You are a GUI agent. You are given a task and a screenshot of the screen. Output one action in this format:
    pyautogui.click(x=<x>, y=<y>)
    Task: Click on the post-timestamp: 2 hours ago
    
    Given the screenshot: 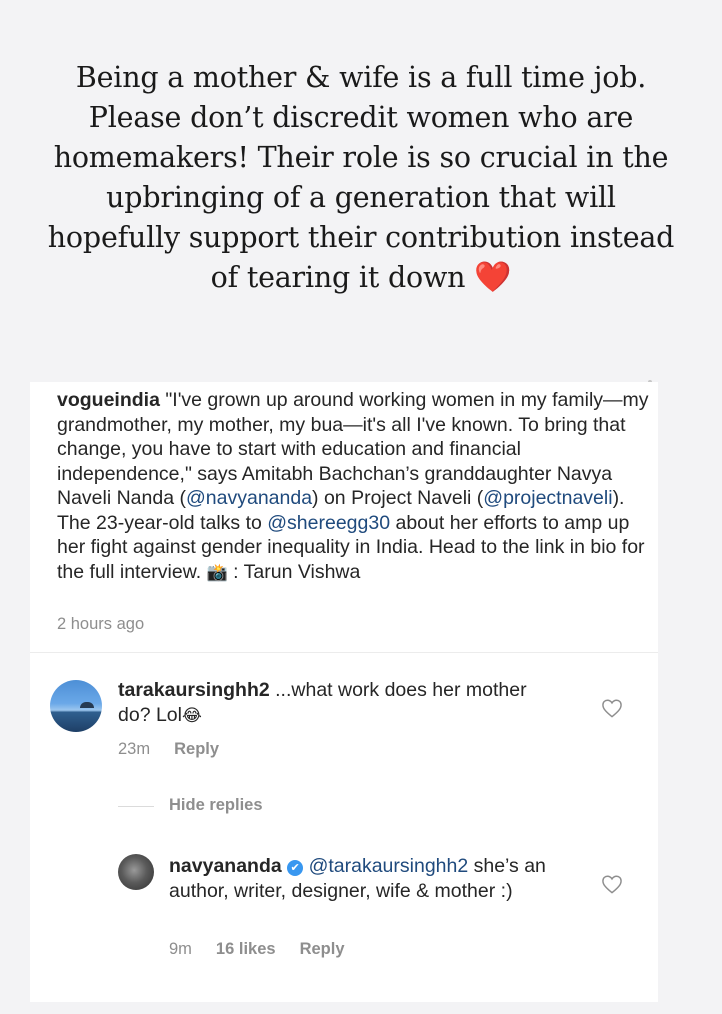 What is the action you would take?
    pyautogui.click(x=101, y=624)
    